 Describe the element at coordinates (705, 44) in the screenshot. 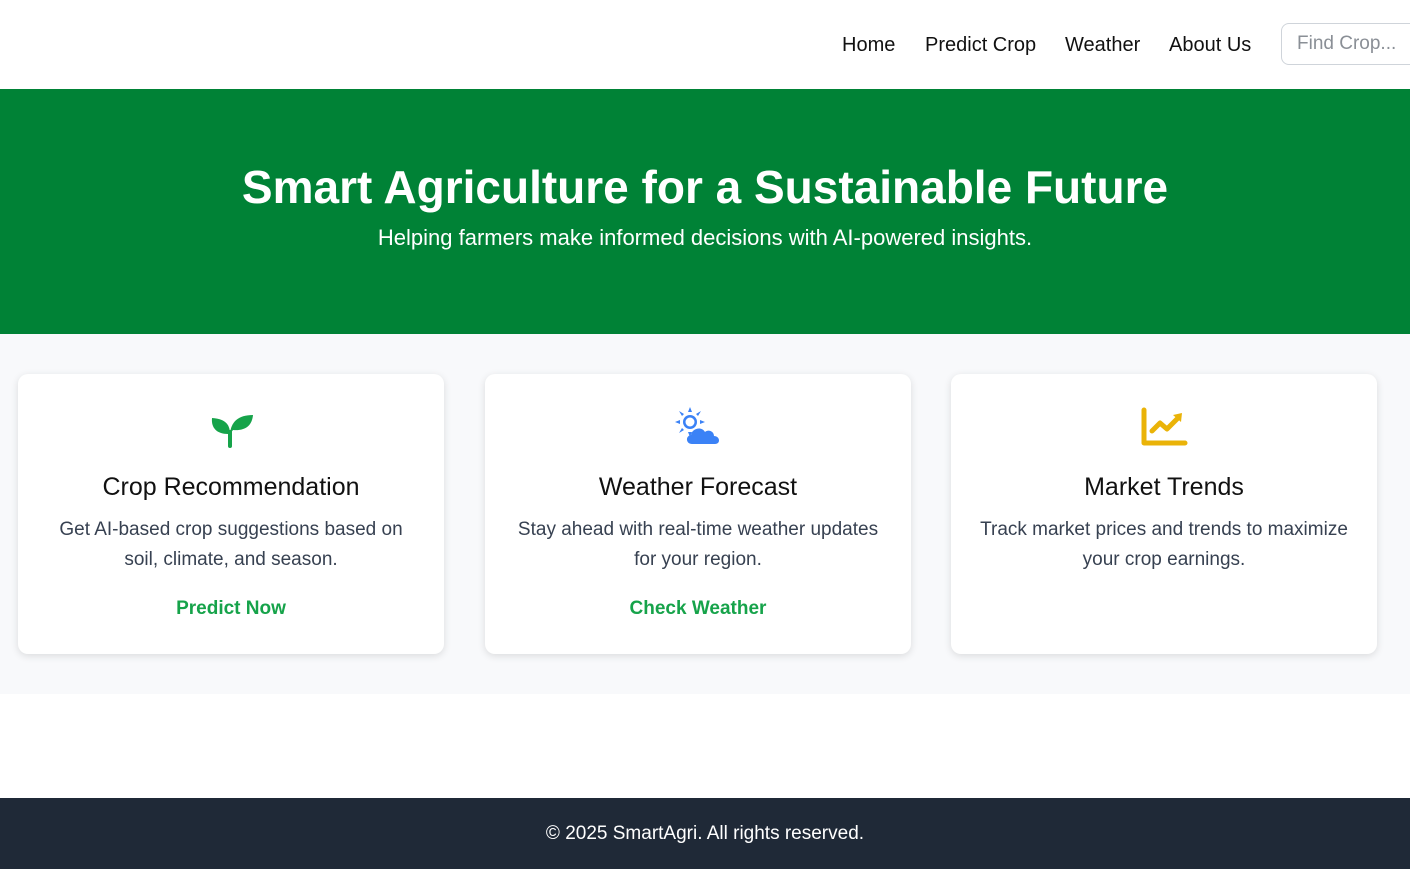

I see `top-navbar: Home Predict Crop Weather About Us` at that location.